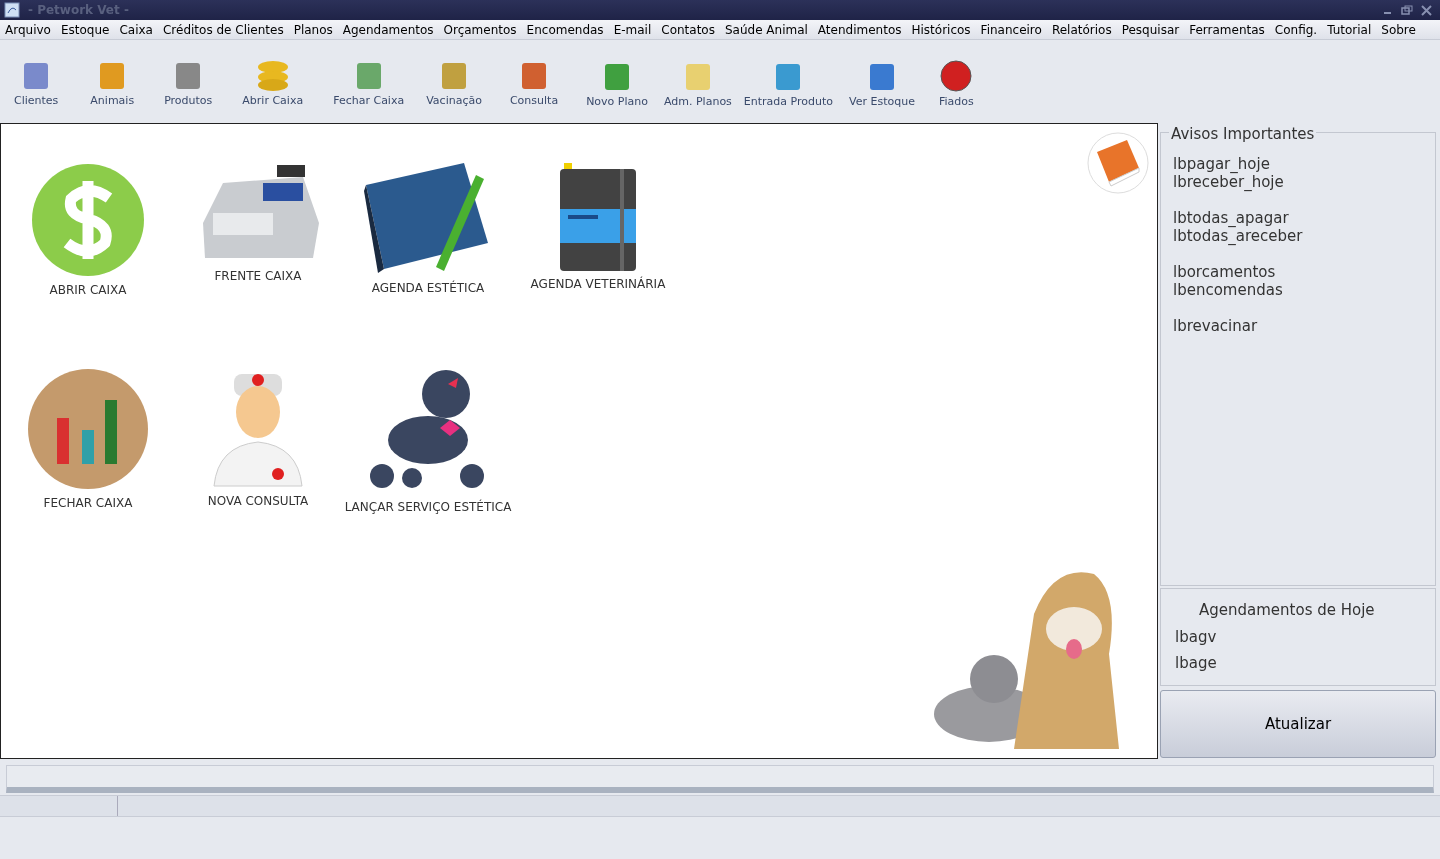  I want to click on toolbar-button: Entrada Produto, so click(788, 83).